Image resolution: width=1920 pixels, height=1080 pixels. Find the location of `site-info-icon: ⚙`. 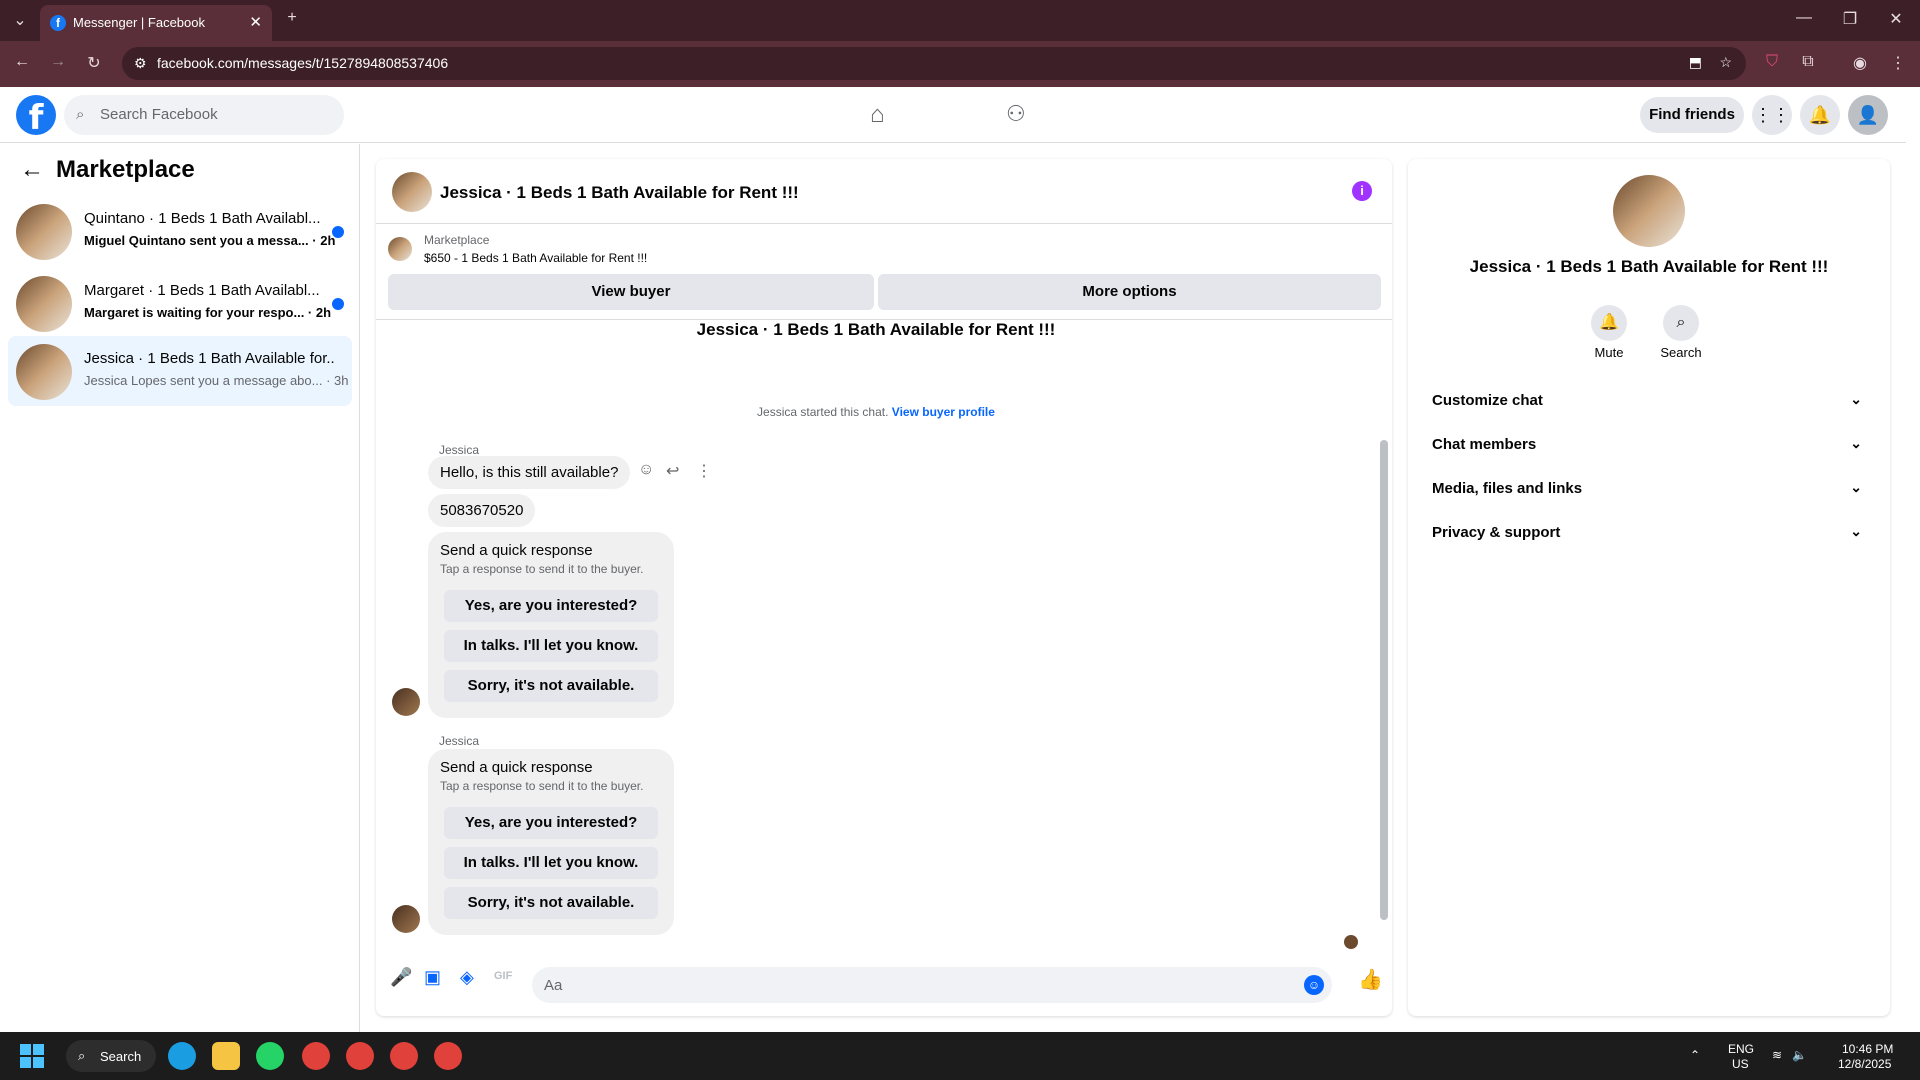

site-info-icon: ⚙ is located at coordinates (140, 63).